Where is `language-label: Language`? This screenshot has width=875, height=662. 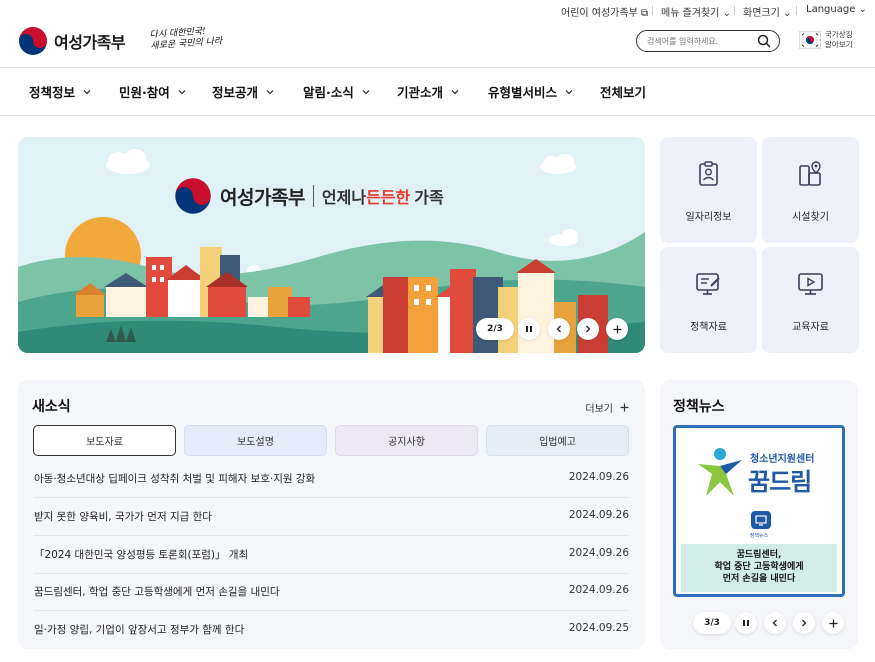
language-label: Language is located at coordinates (831, 9).